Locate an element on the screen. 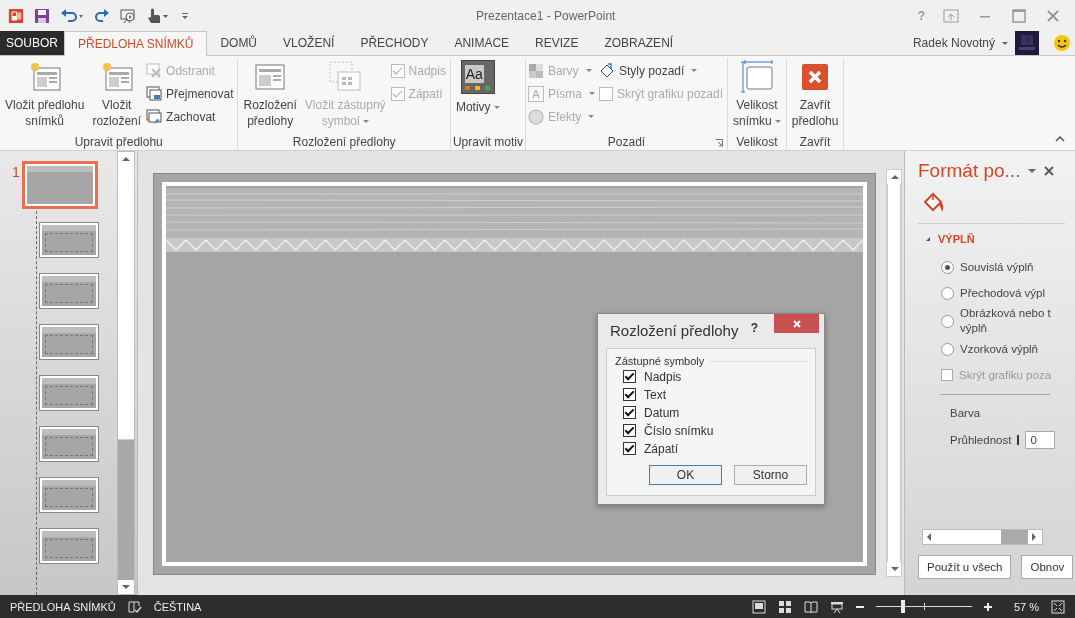  ribbon-button: Vložit předlohu snímků is located at coordinates (45, 94).